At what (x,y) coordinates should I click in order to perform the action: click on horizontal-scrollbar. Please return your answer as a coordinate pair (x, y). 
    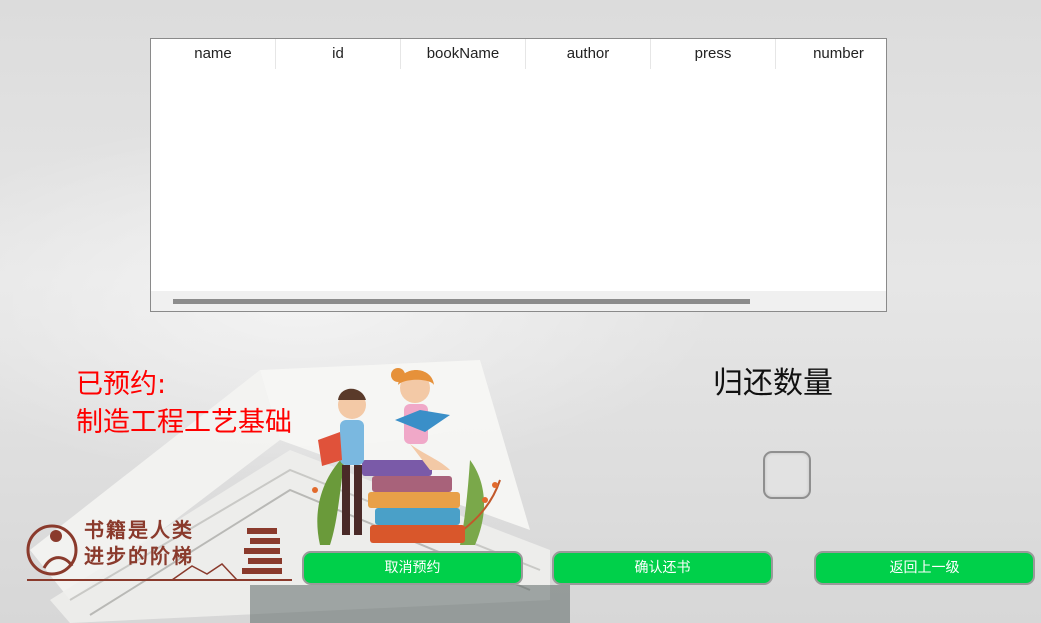
    Looking at the image, I should click on (518, 301).